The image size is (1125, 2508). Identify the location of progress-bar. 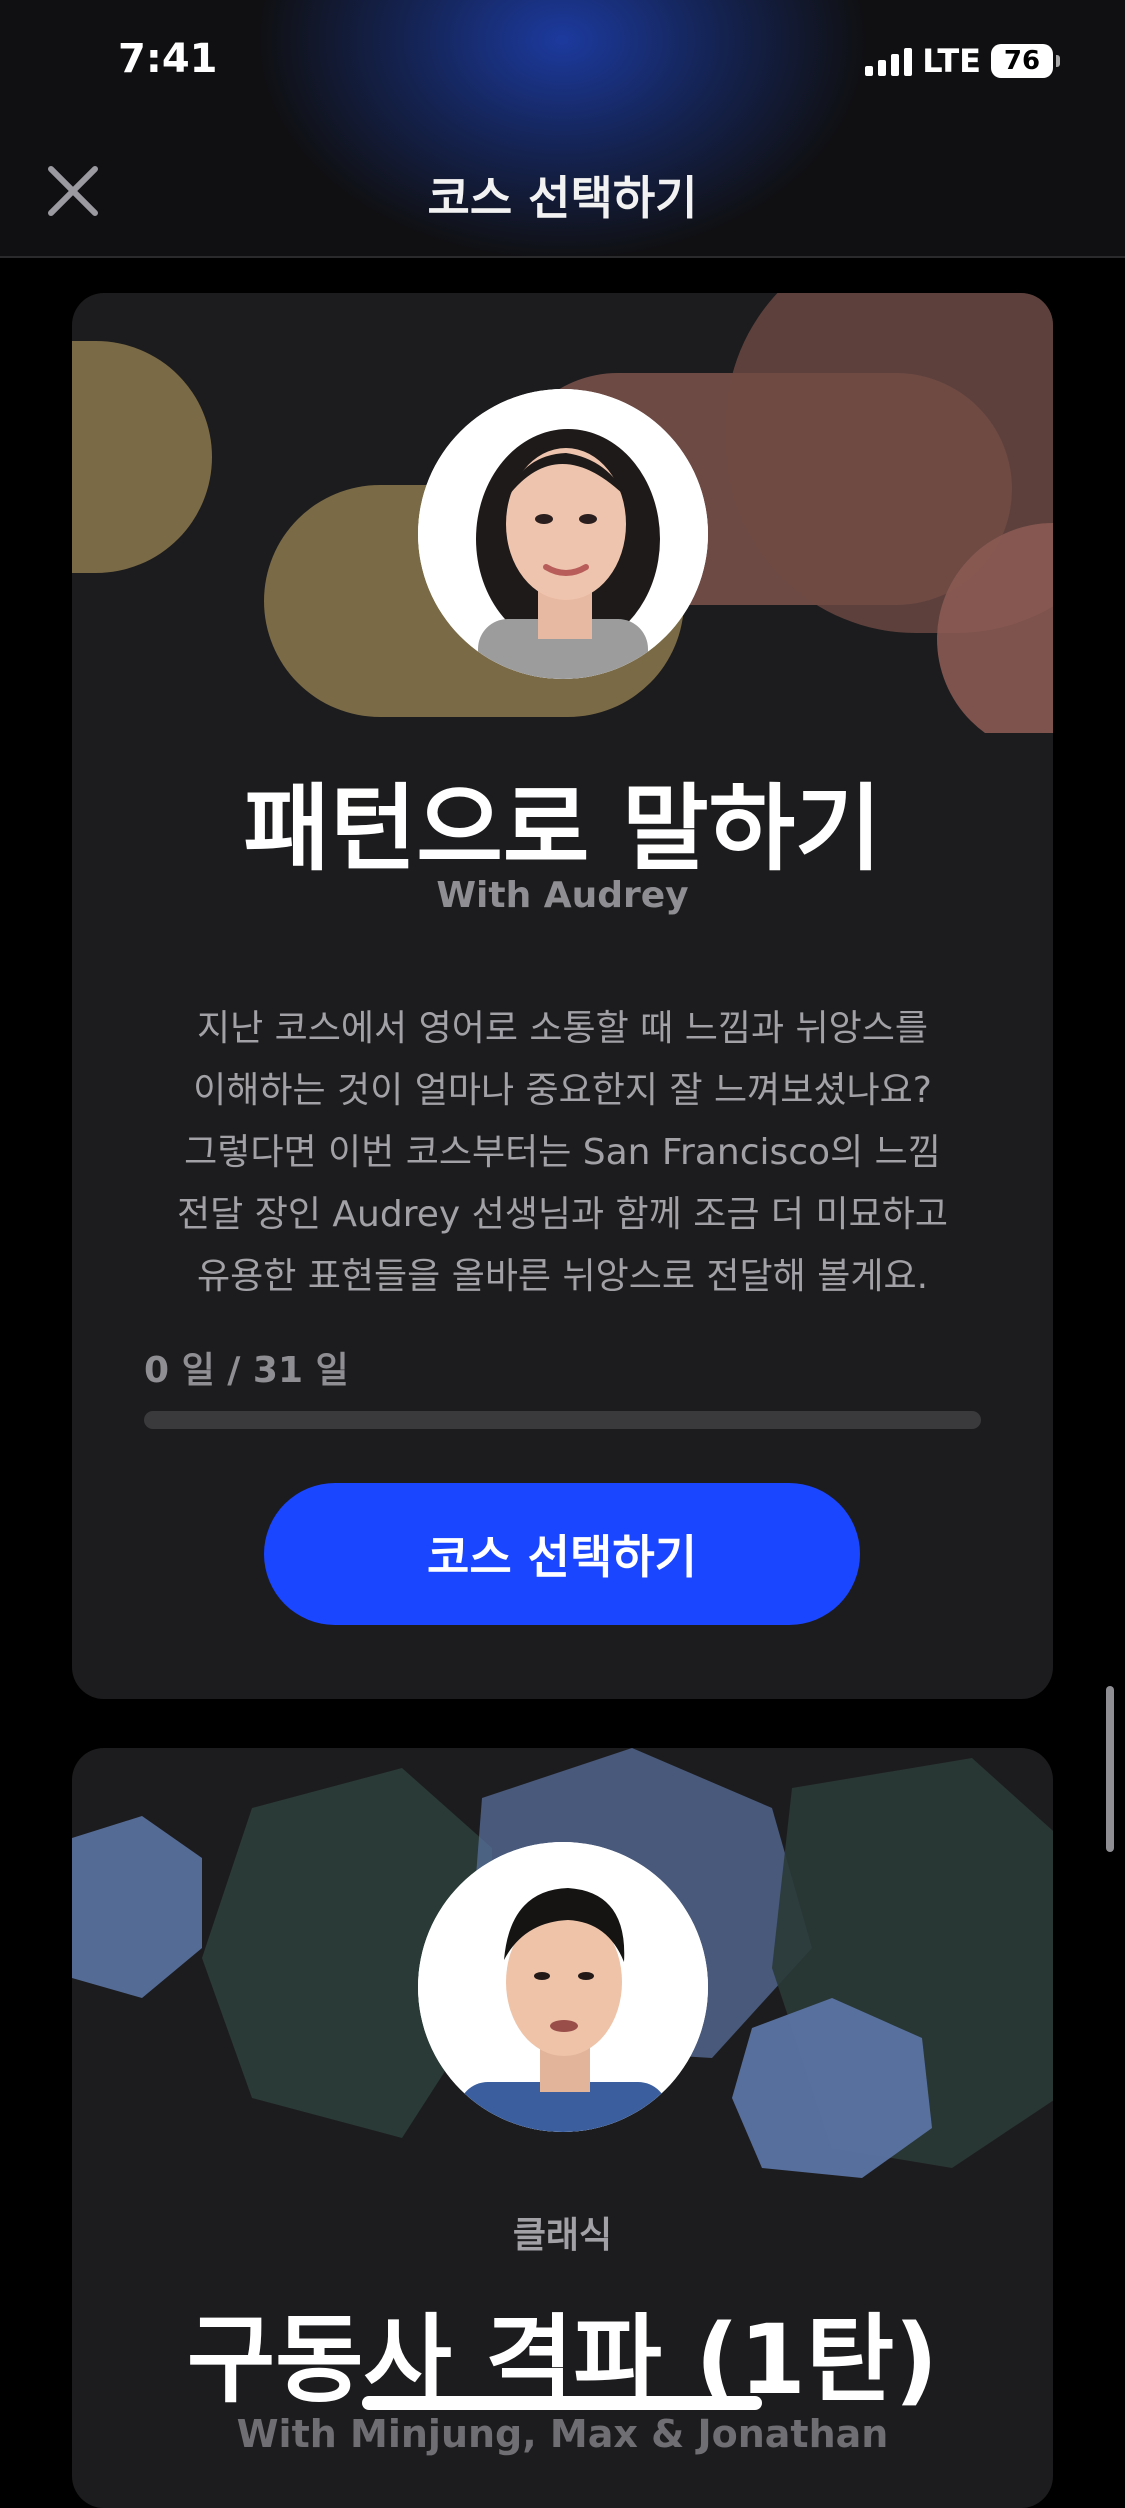
(562, 1420).